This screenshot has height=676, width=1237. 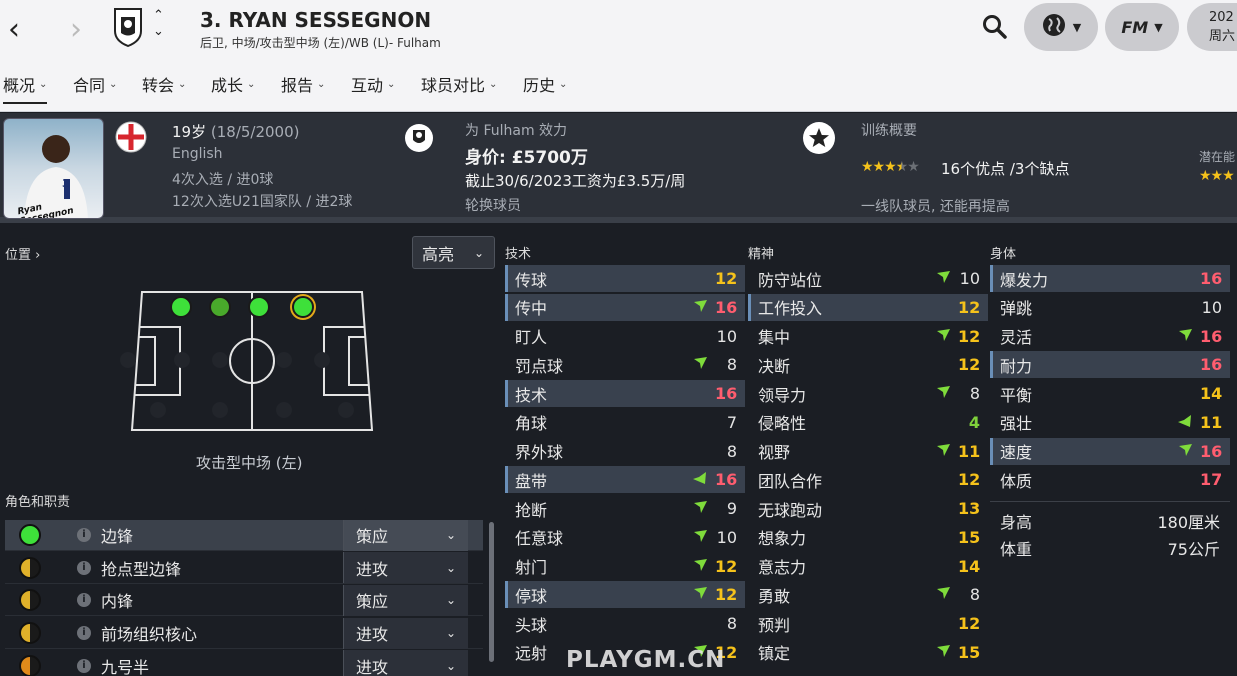 I want to click on attribute-row: 平衡 14, so click(x=1110, y=393).